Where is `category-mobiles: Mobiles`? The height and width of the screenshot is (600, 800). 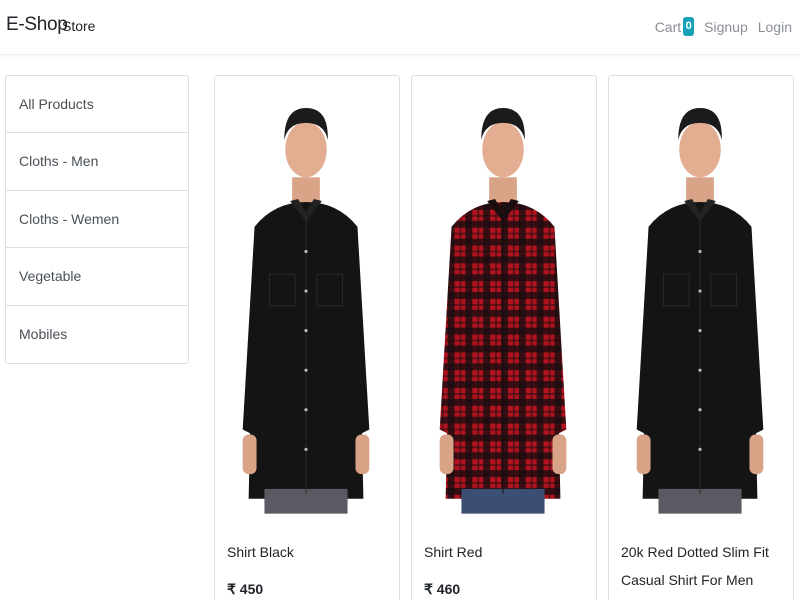
category-mobiles: Mobiles is located at coordinates (97, 334).